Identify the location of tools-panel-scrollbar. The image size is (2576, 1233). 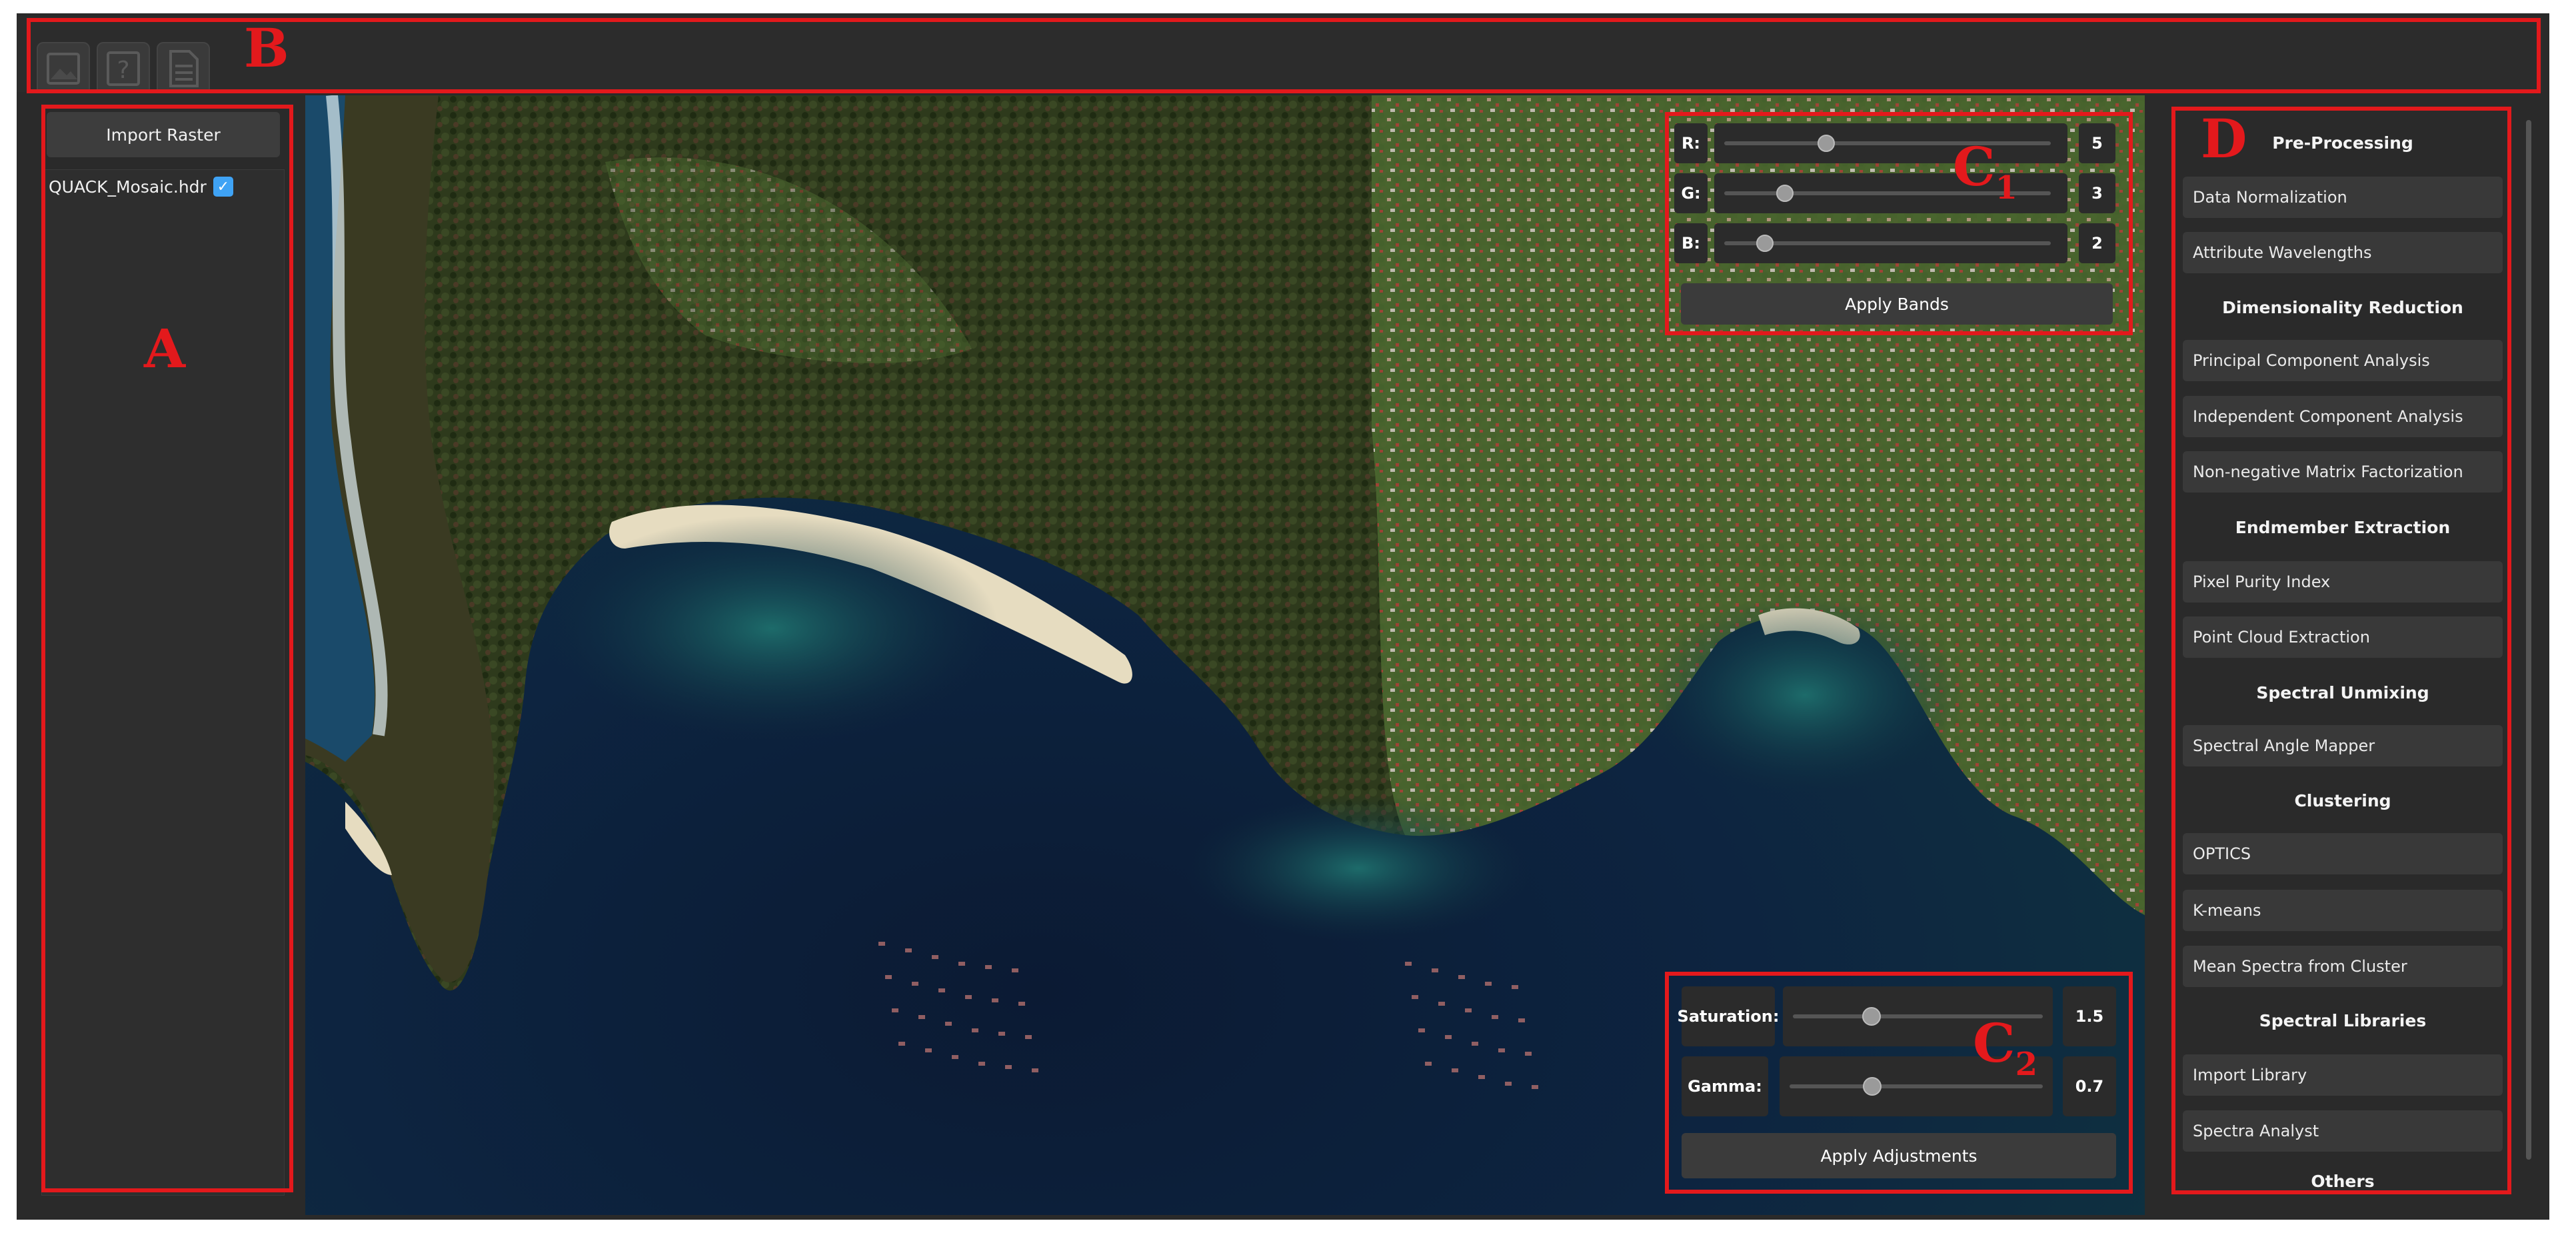
(2529, 640).